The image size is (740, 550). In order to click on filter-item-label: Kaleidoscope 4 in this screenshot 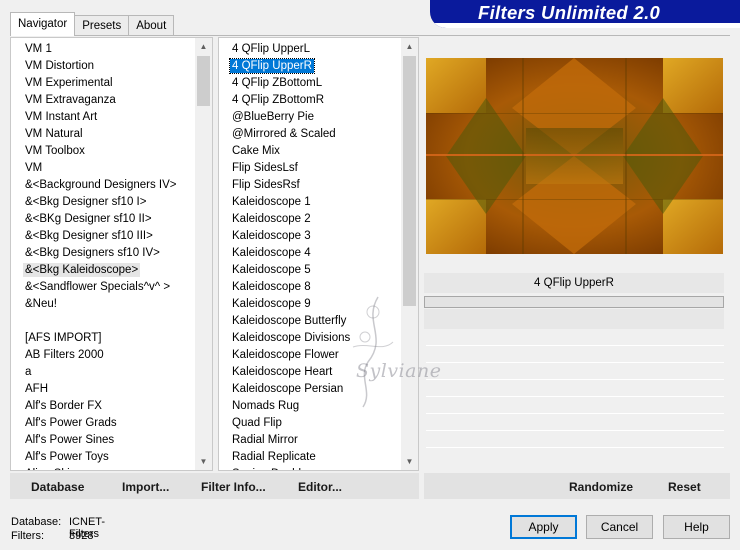, I will do `click(271, 253)`.